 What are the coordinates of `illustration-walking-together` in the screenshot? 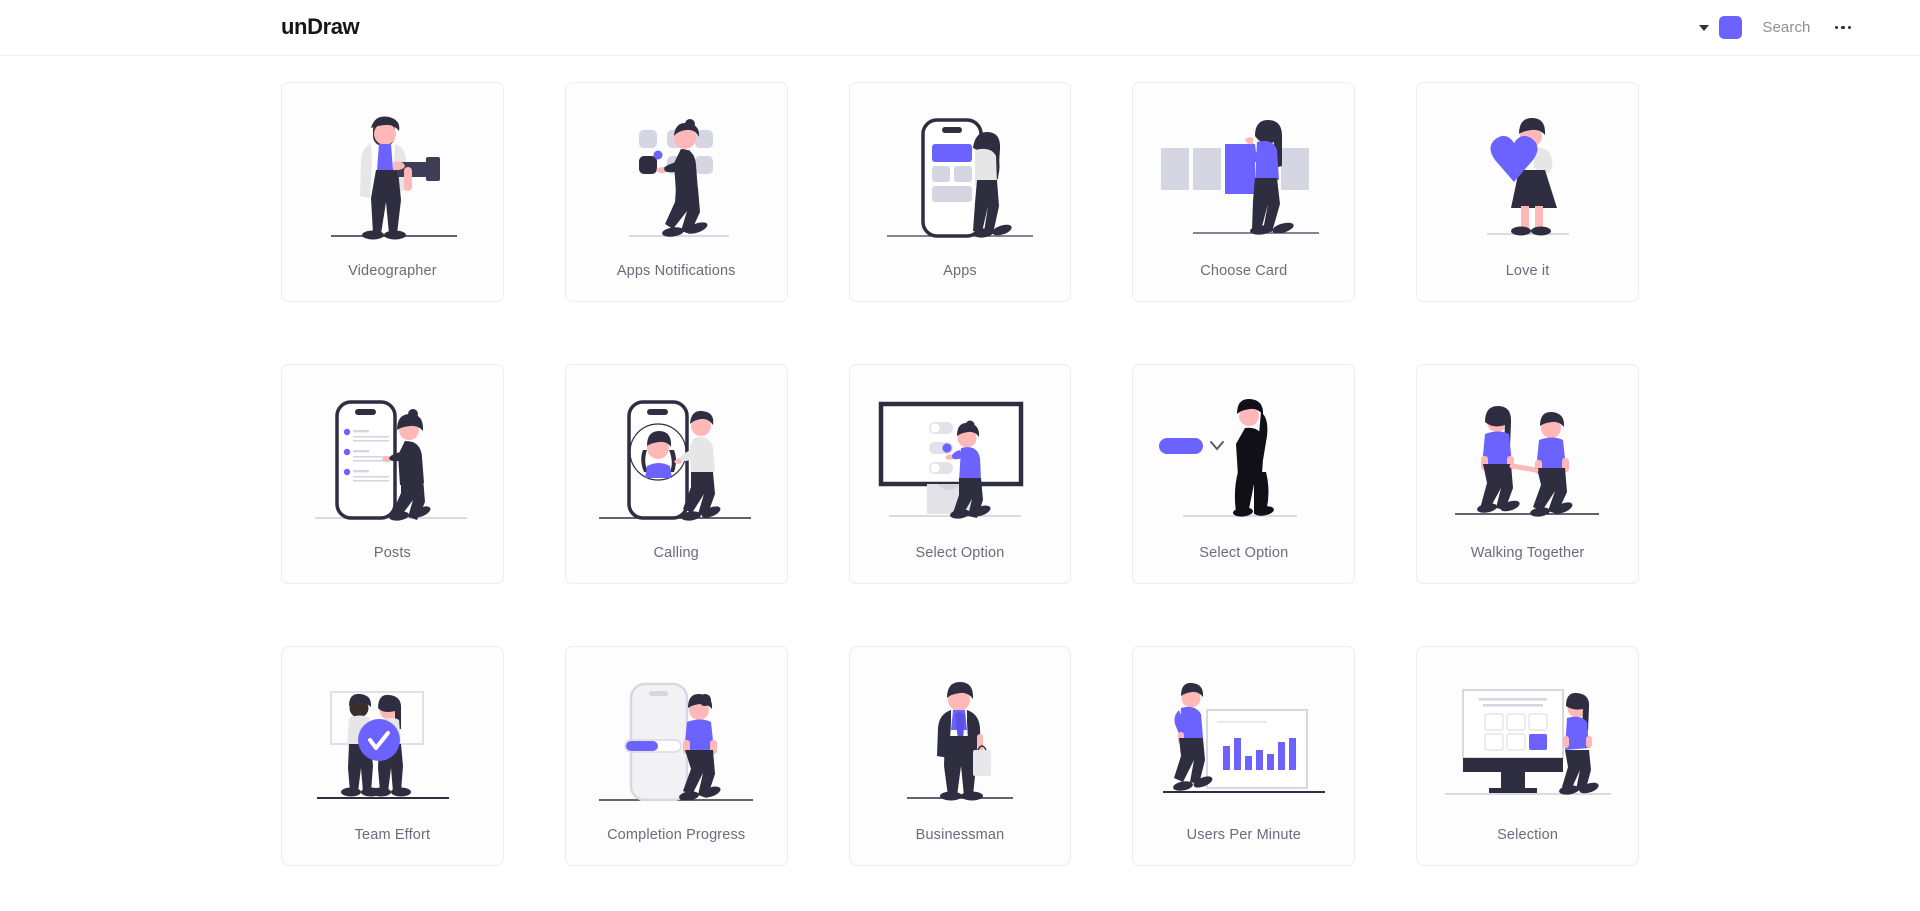 It's located at (1527, 460).